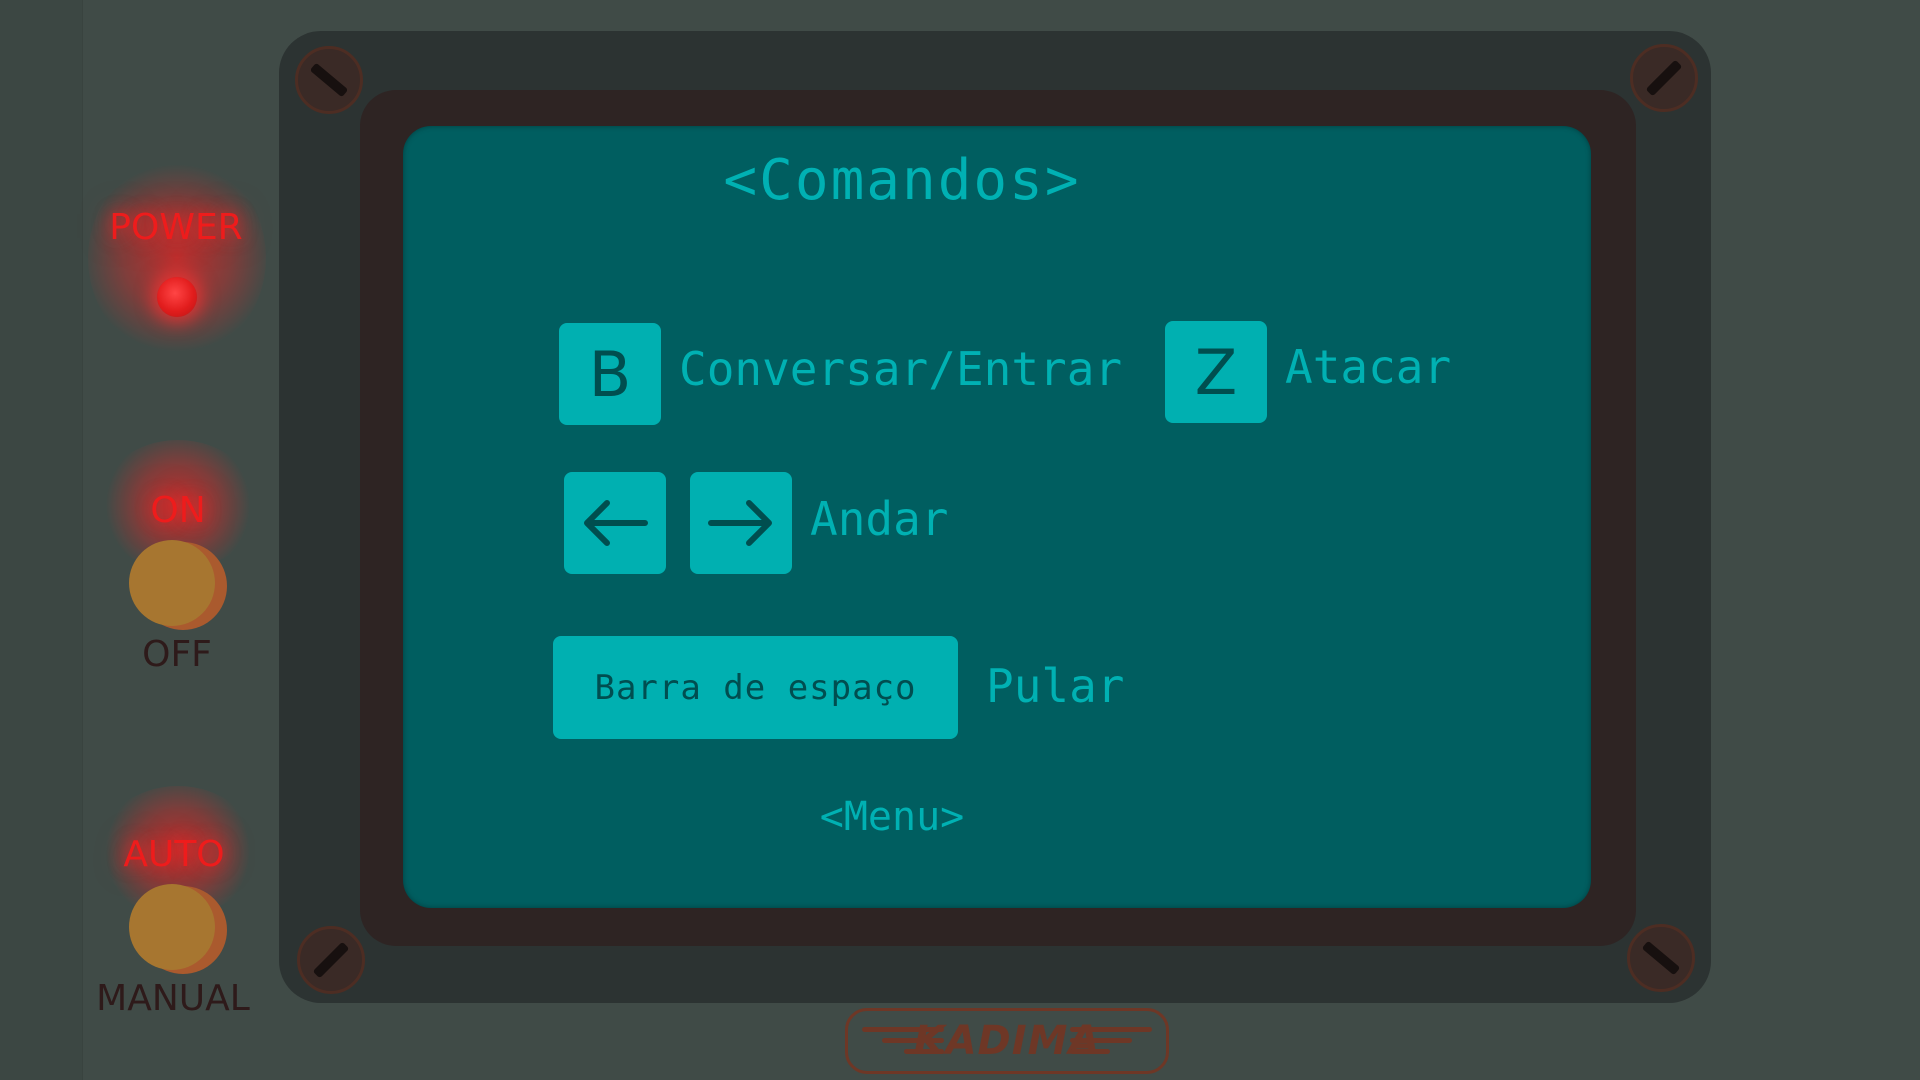  What do you see at coordinates (1368, 367) in the screenshot?
I see `action-attack: Atacar` at bounding box center [1368, 367].